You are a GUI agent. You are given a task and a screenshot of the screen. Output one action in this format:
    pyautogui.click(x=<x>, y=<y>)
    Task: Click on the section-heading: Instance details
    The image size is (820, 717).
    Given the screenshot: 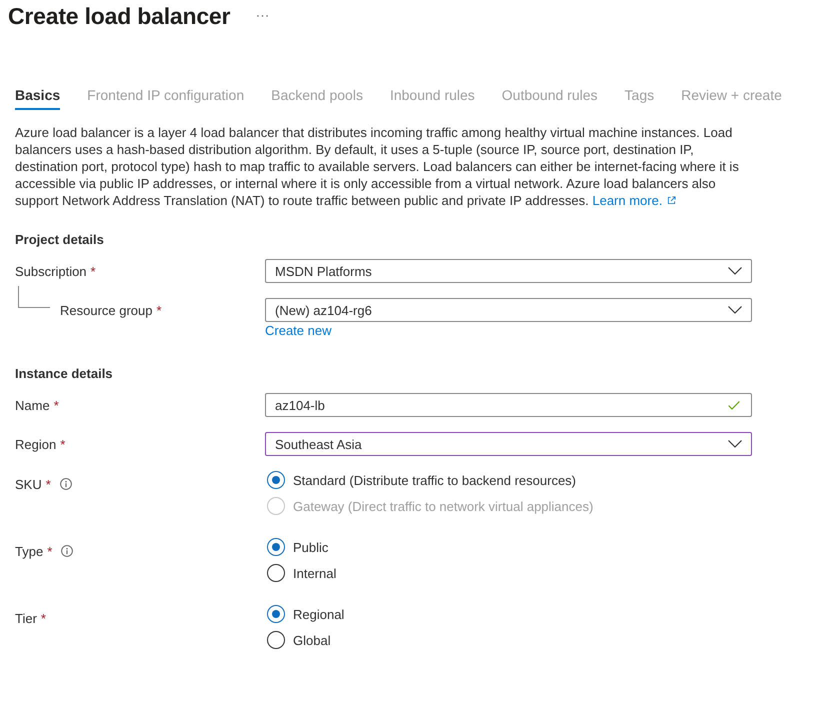 What is the action you would take?
    pyautogui.click(x=64, y=374)
    